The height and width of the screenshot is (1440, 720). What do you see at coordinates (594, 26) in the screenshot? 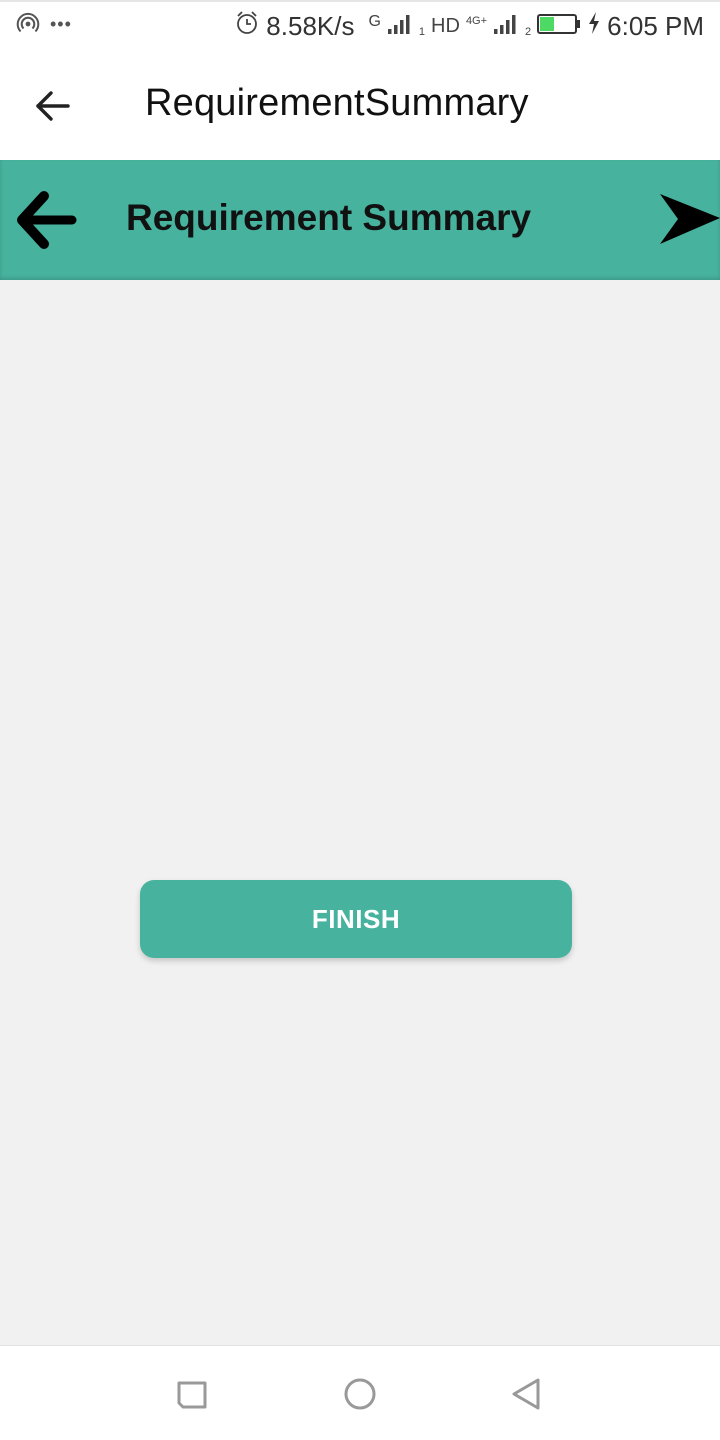
I see `charging-icon` at bounding box center [594, 26].